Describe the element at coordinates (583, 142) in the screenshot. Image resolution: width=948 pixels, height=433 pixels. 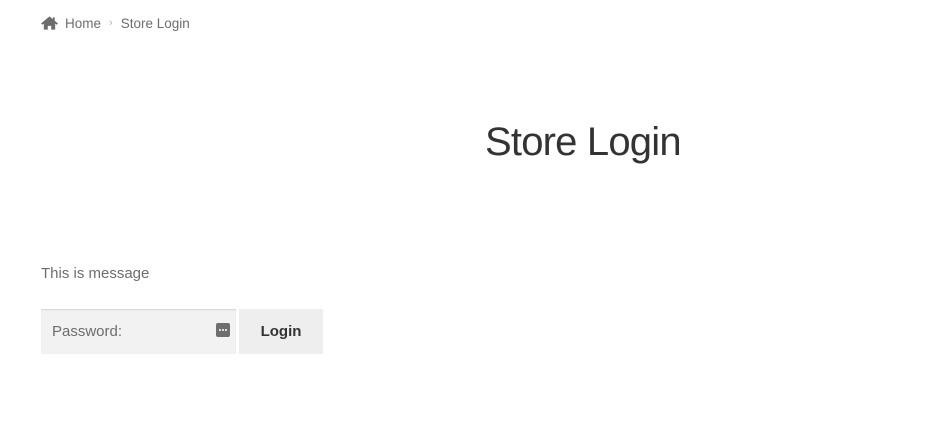
I see `page-title: Store Login` at that location.